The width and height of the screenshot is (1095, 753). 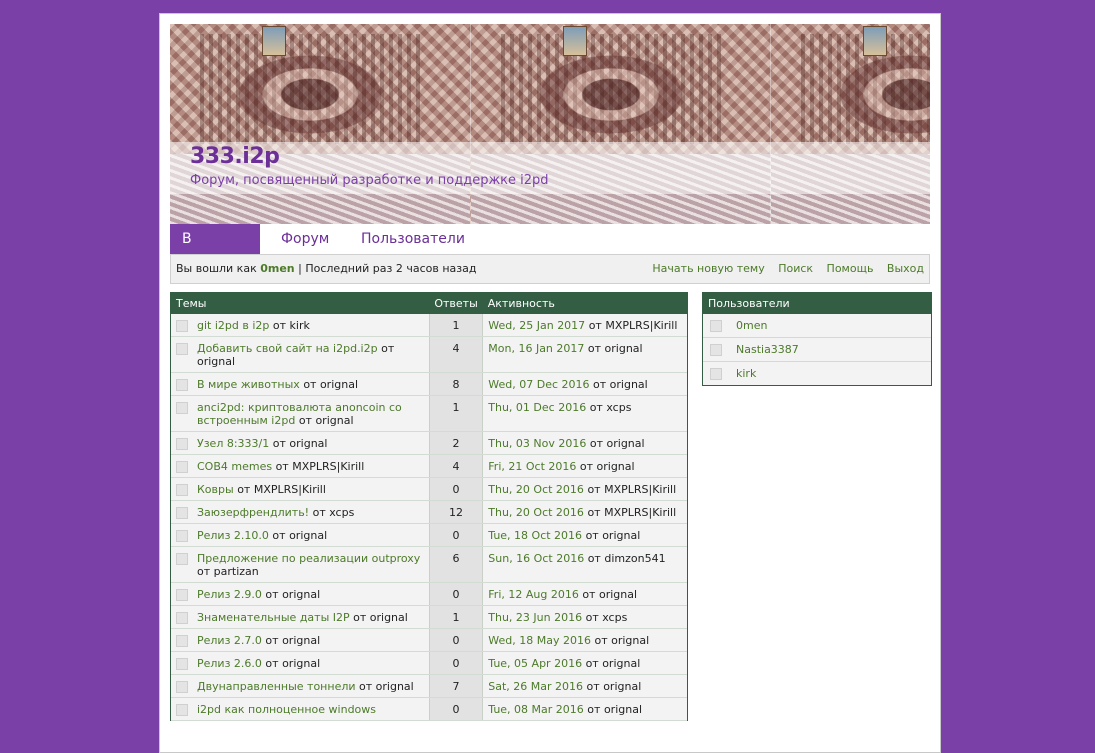 What do you see at coordinates (235, 156) in the screenshot?
I see `site-title: 333.i2p` at bounding box center [235, 156].